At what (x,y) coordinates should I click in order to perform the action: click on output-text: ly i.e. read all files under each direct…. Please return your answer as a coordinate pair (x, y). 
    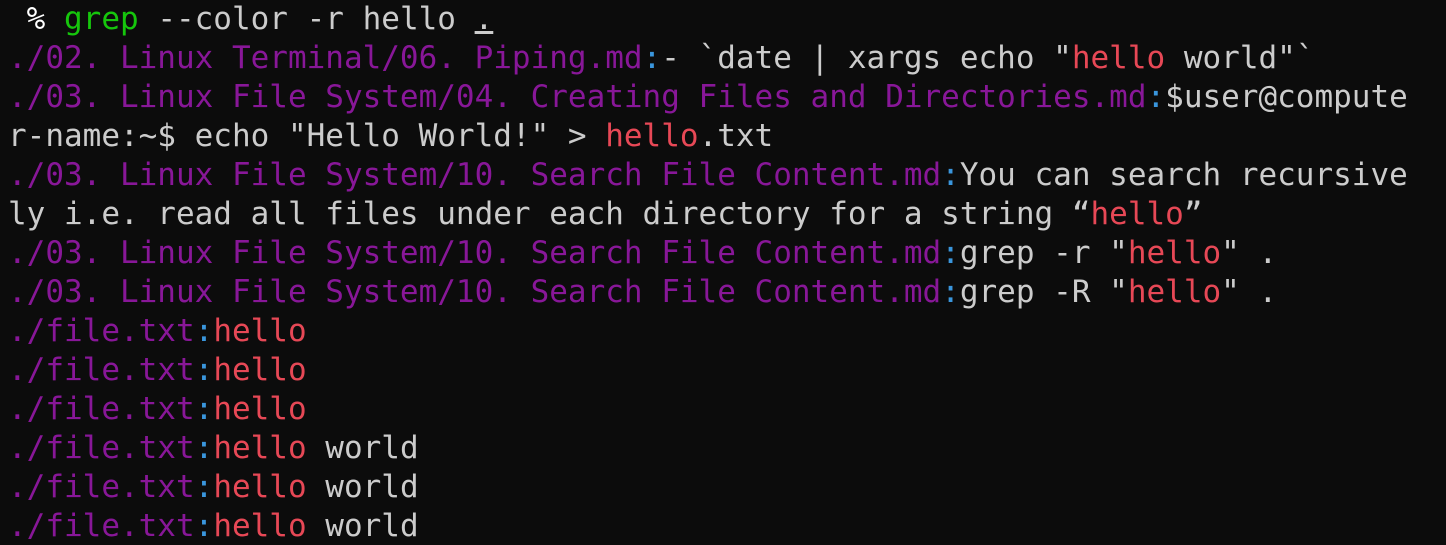
    Looking at the image, I should click on (549, 214).